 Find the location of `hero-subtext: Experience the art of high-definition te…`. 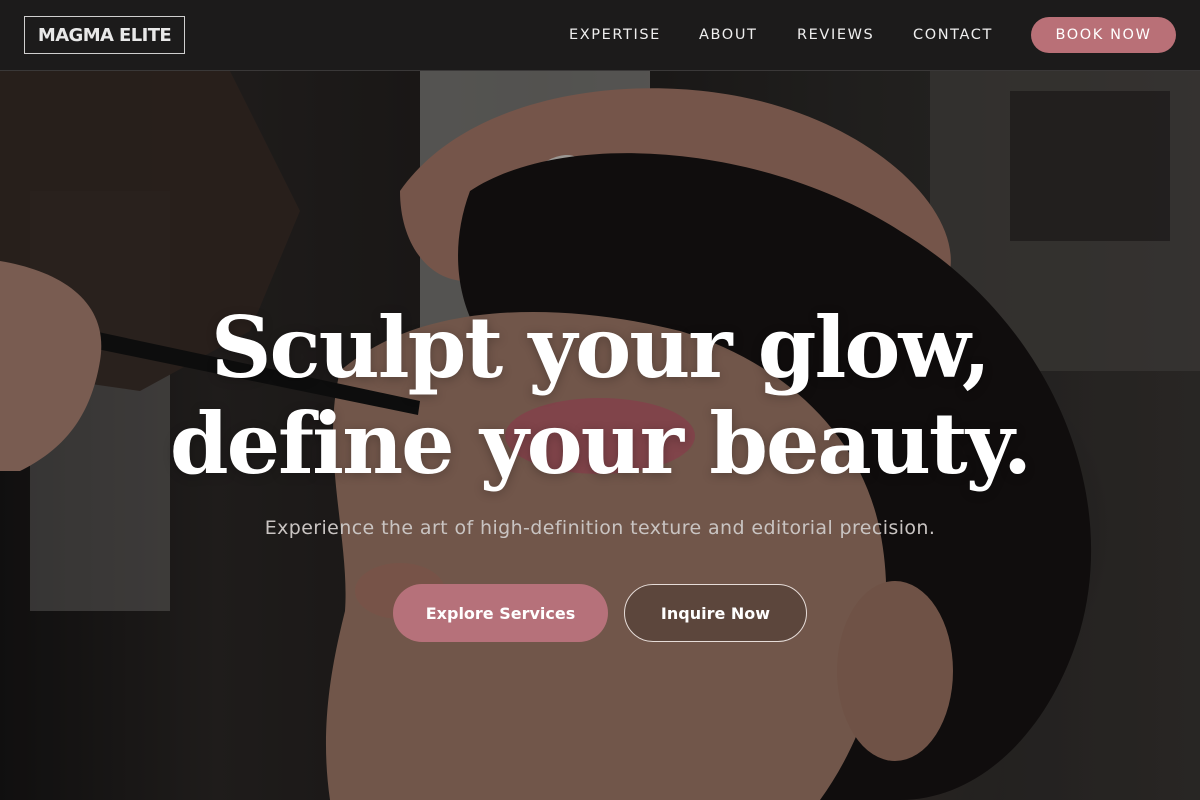

hero-subtext: Experience the art of high-definition te… is located at coordinates (600, 528).